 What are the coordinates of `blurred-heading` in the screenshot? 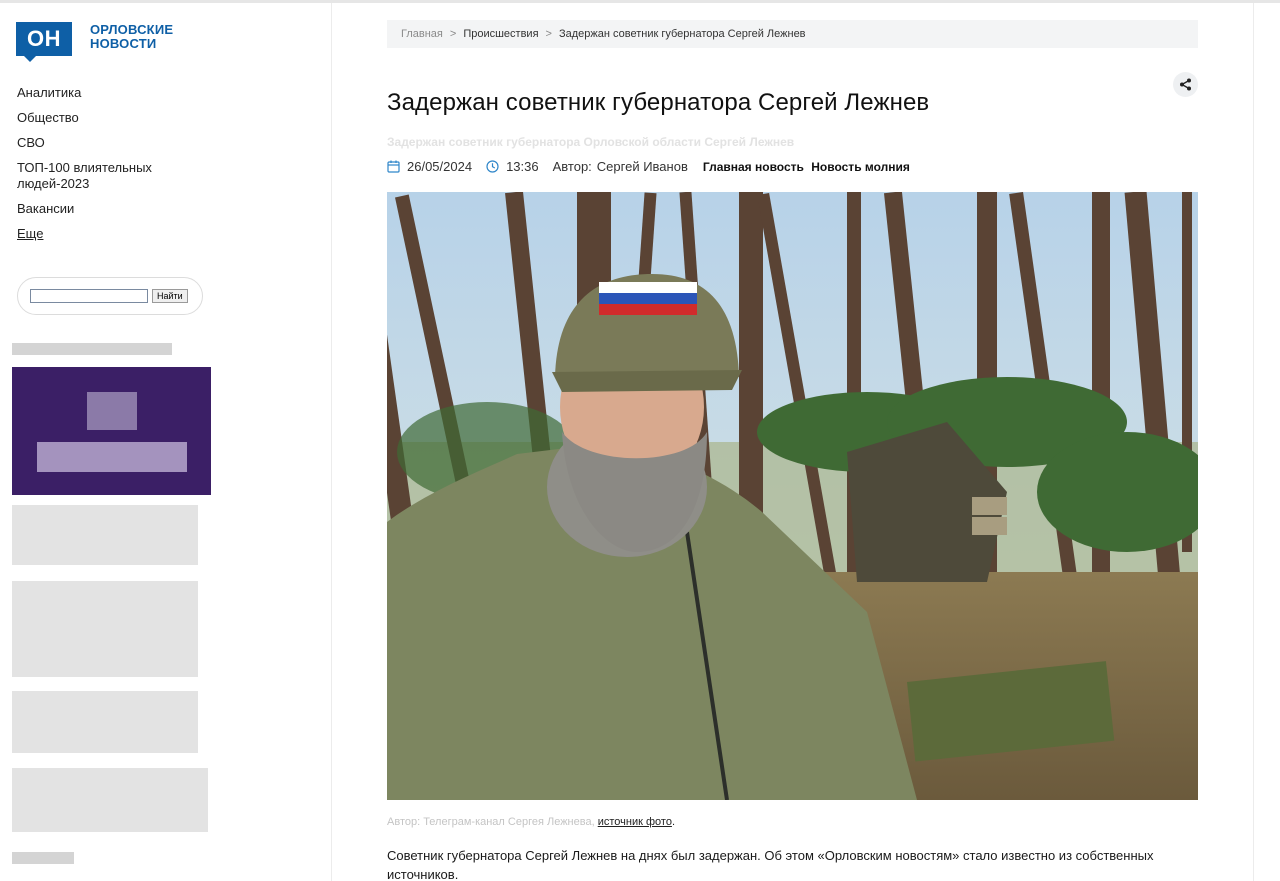 It's located at (92, 349).